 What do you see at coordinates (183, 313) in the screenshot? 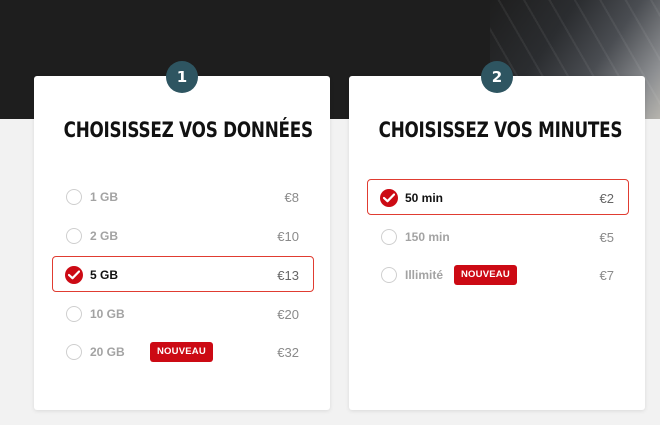
I see `data-option-10gb: 10 GB €20` at bounding box center [183, 313].